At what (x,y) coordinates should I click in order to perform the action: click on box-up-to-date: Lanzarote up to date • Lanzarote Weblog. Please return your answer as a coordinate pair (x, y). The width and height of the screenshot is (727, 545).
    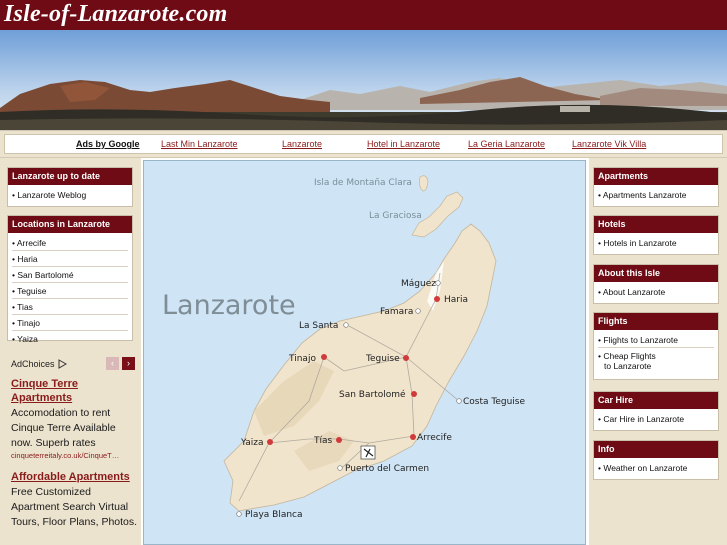
    Looking at the image, I should click on (70, 187).